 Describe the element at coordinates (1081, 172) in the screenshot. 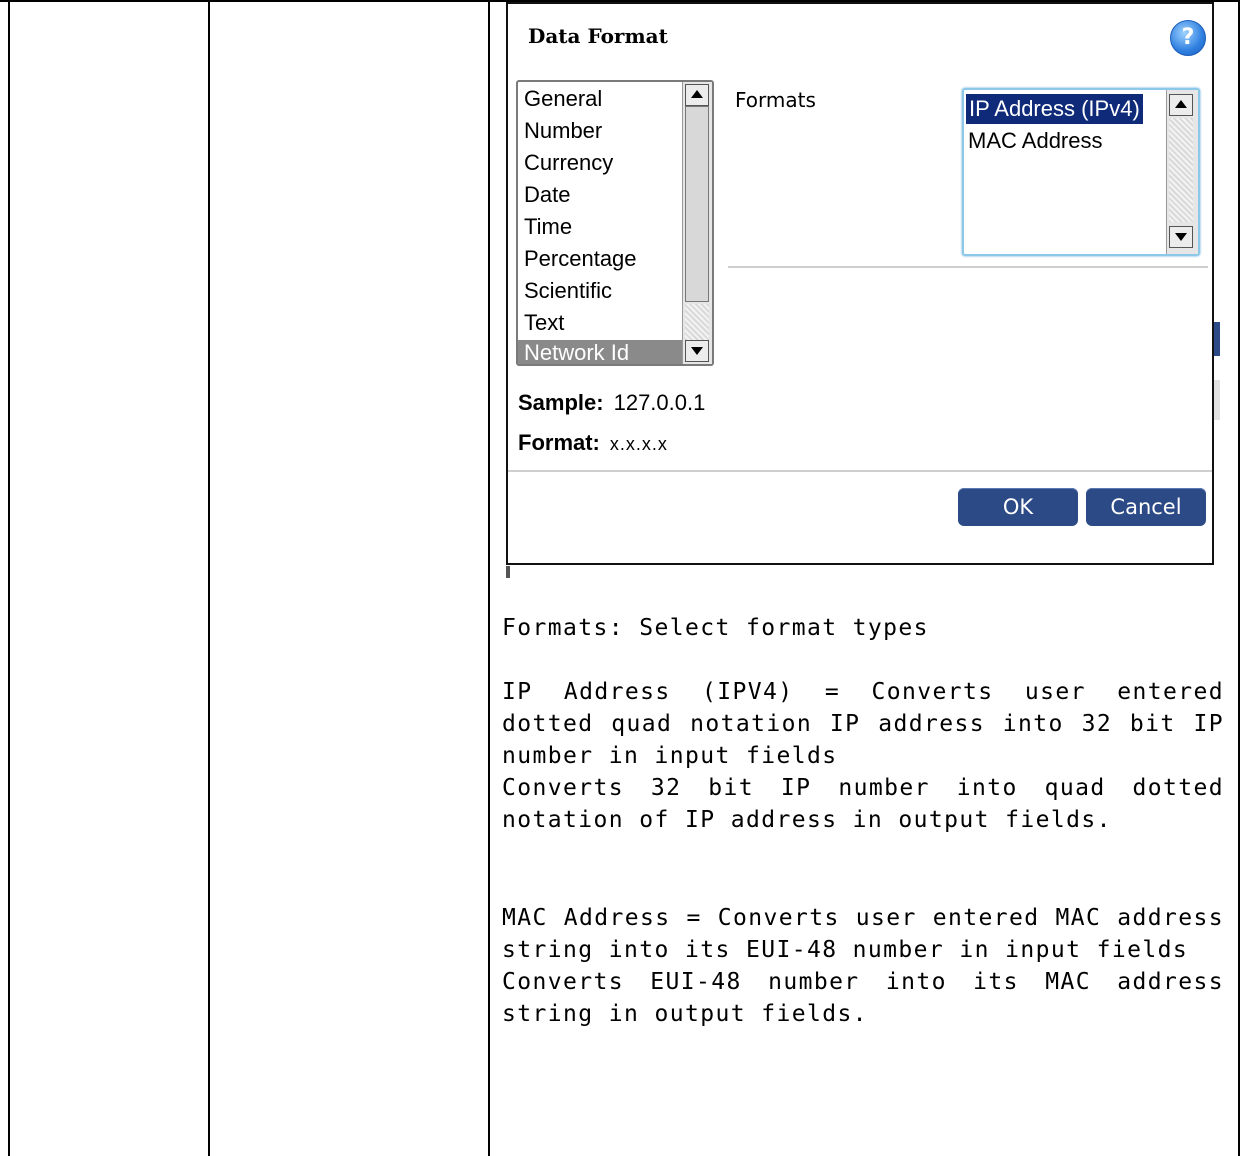

I see `formats-listbox: IP Address (IPv4) MAC Address` at that location.